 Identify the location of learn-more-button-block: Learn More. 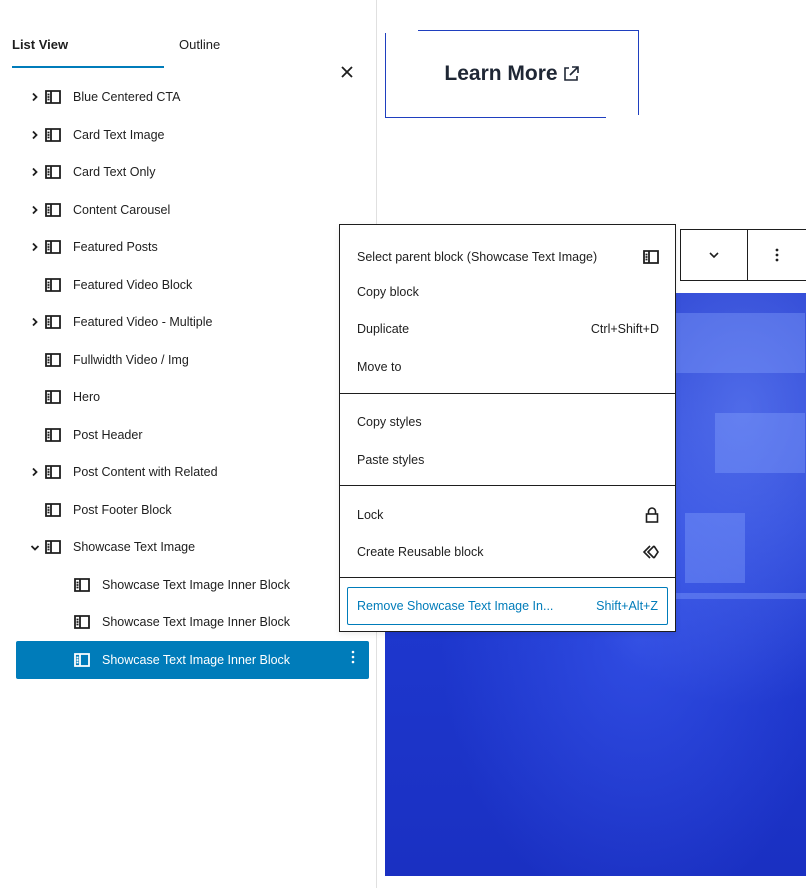
(512, 74).